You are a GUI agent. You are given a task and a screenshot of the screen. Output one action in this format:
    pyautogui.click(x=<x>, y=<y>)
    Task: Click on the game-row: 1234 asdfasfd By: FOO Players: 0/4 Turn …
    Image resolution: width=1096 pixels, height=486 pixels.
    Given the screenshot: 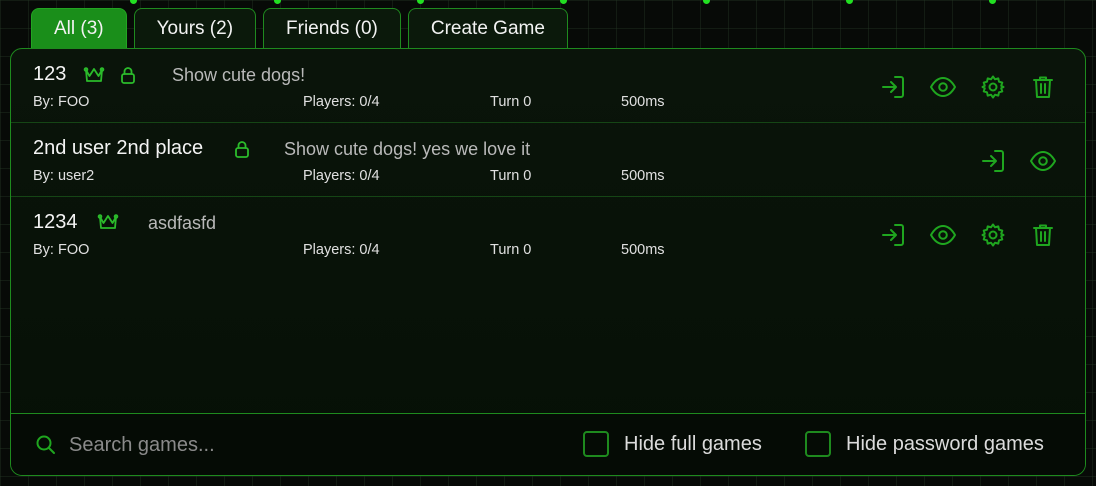 What is the action you would take?
    pyautogui.click(x=548, y=234)
    